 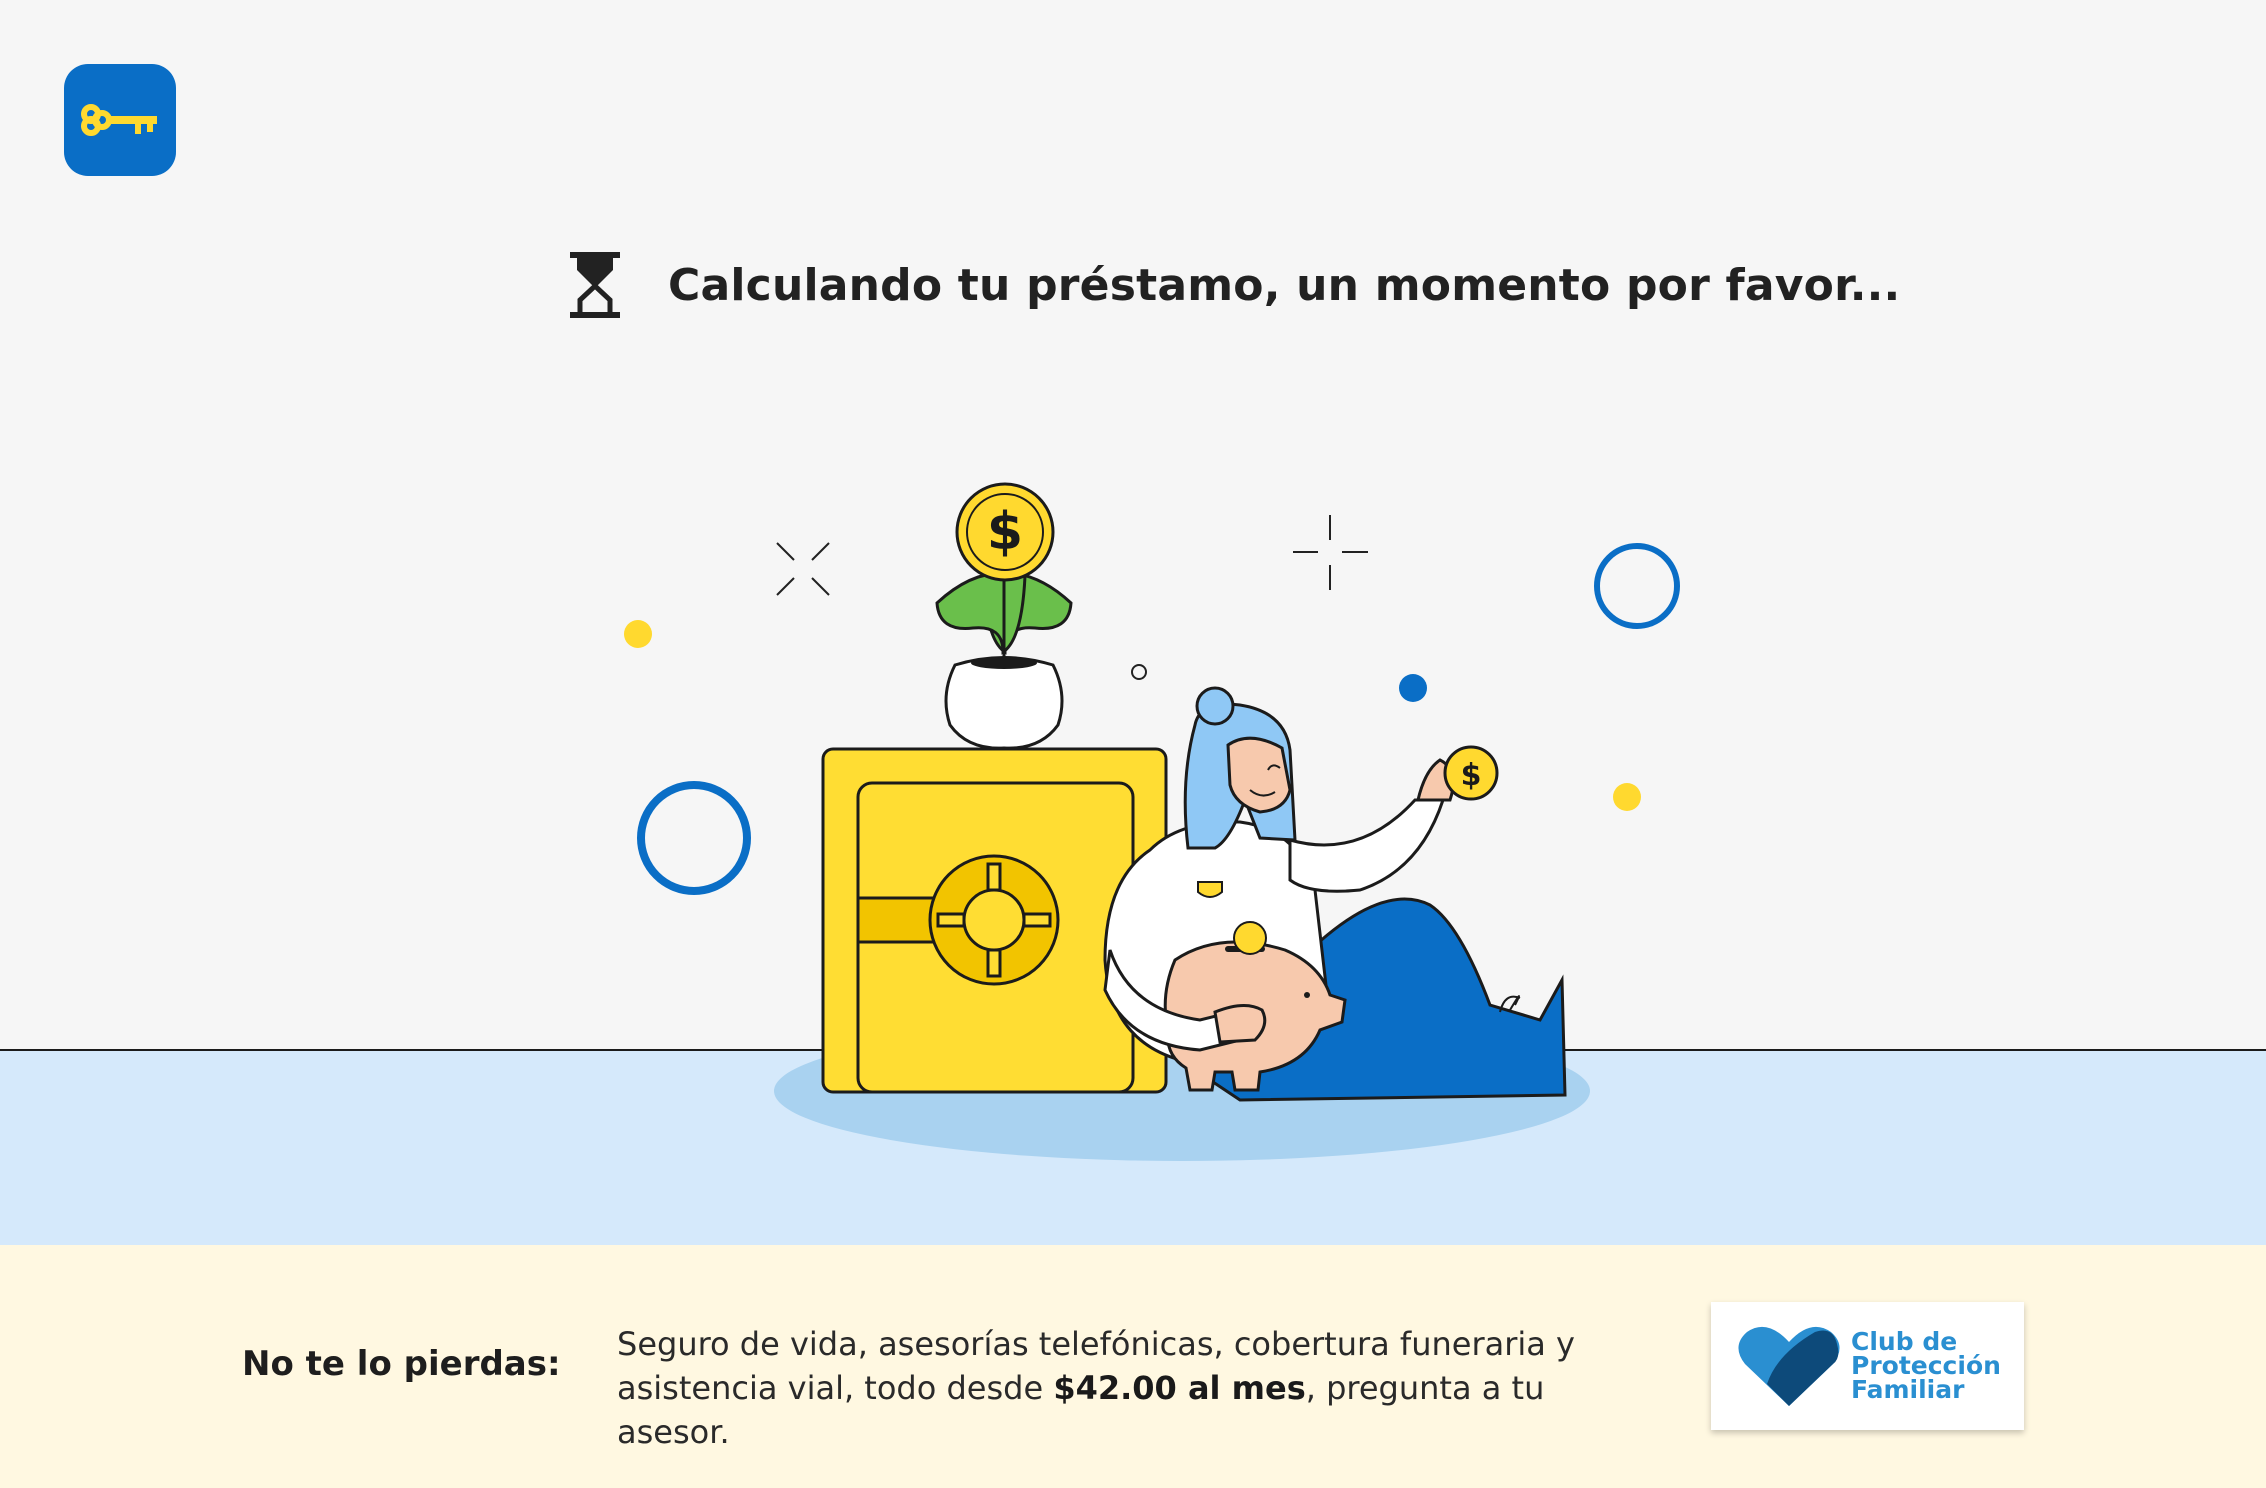 What do you see at coordinates (1926, 1366) in the screenshot?
I see `club-name: Club de Protección Familiar` at bounding box center [1926, 1366].